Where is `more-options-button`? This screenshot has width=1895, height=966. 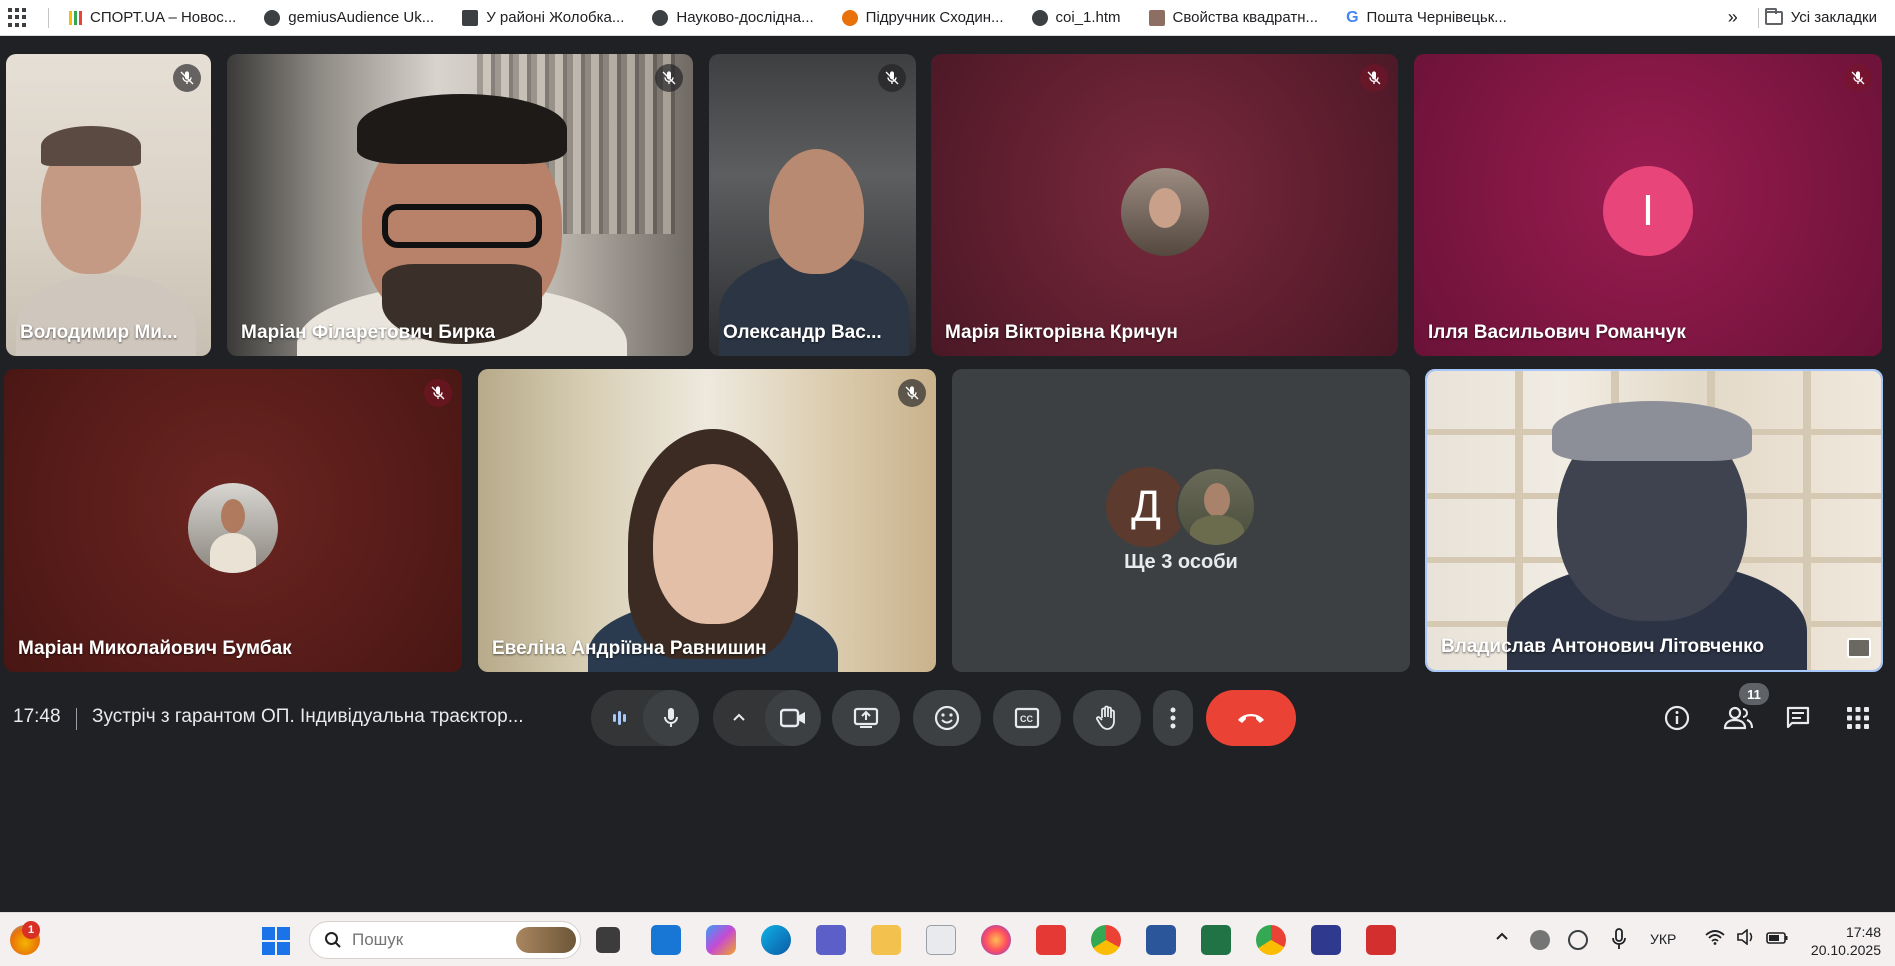 more-options-button is located at coordinates (1173, 718).